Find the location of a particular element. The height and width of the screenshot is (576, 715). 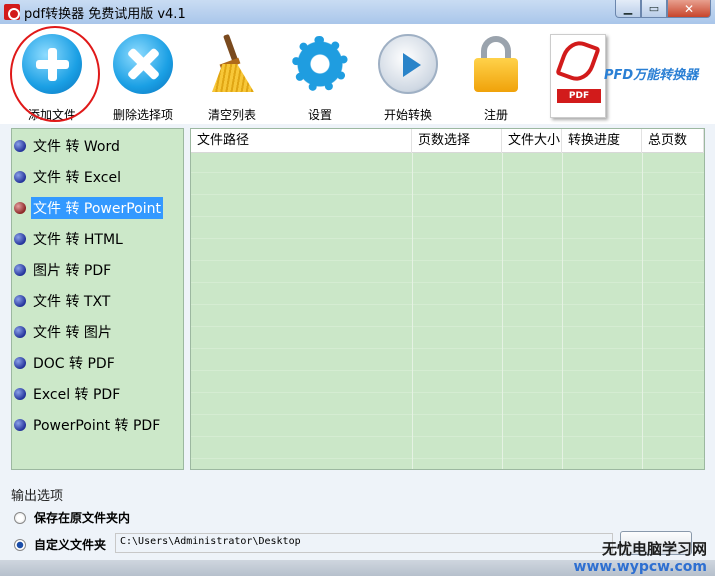

clear-list-label: 清空列表 is located at coordinates (231, 115).